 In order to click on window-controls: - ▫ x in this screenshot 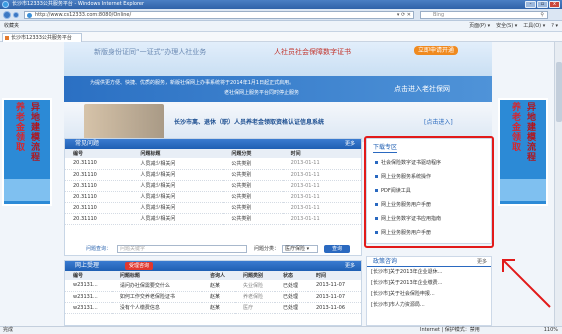, I will do `click(542, 4)`.